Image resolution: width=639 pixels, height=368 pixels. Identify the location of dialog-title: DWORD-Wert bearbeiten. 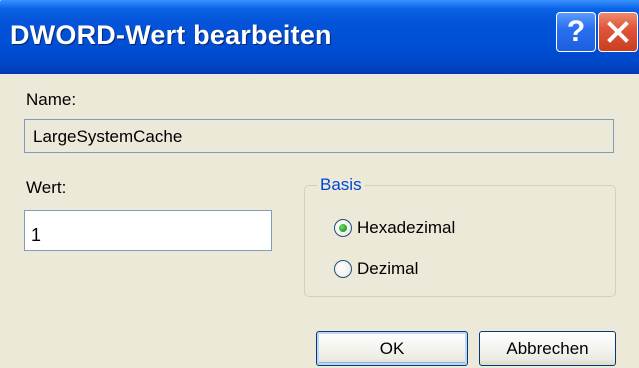
(171, 35).